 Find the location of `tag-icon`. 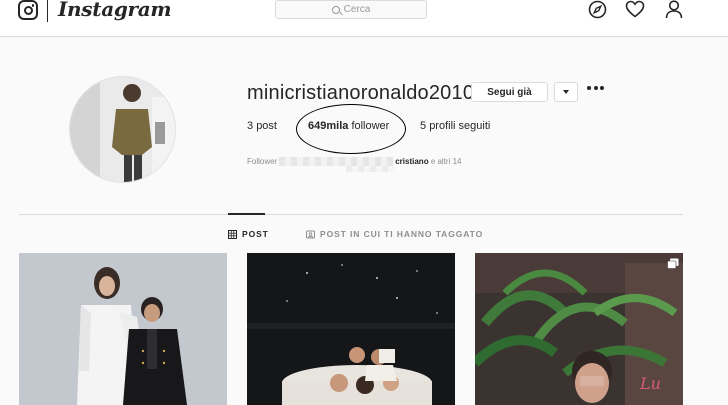

tag-icon is located at coordinates (310, 234).